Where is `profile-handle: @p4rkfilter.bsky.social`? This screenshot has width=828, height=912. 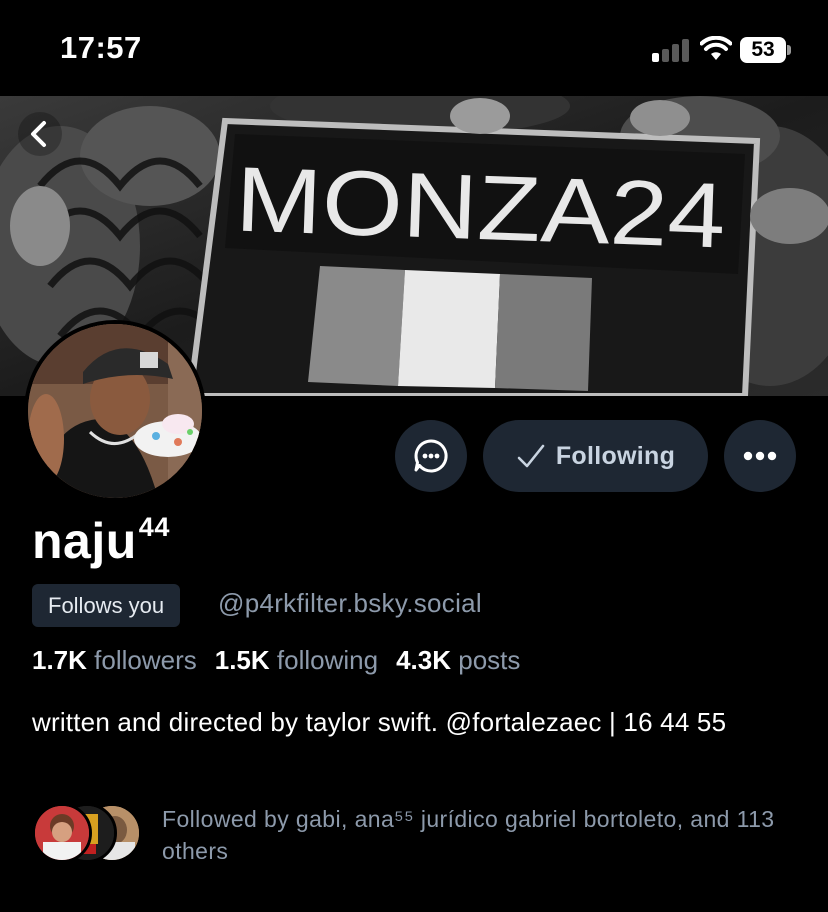
profile-handle: @p4rkfilter.bsky.social is located at coordinates (350, 603).